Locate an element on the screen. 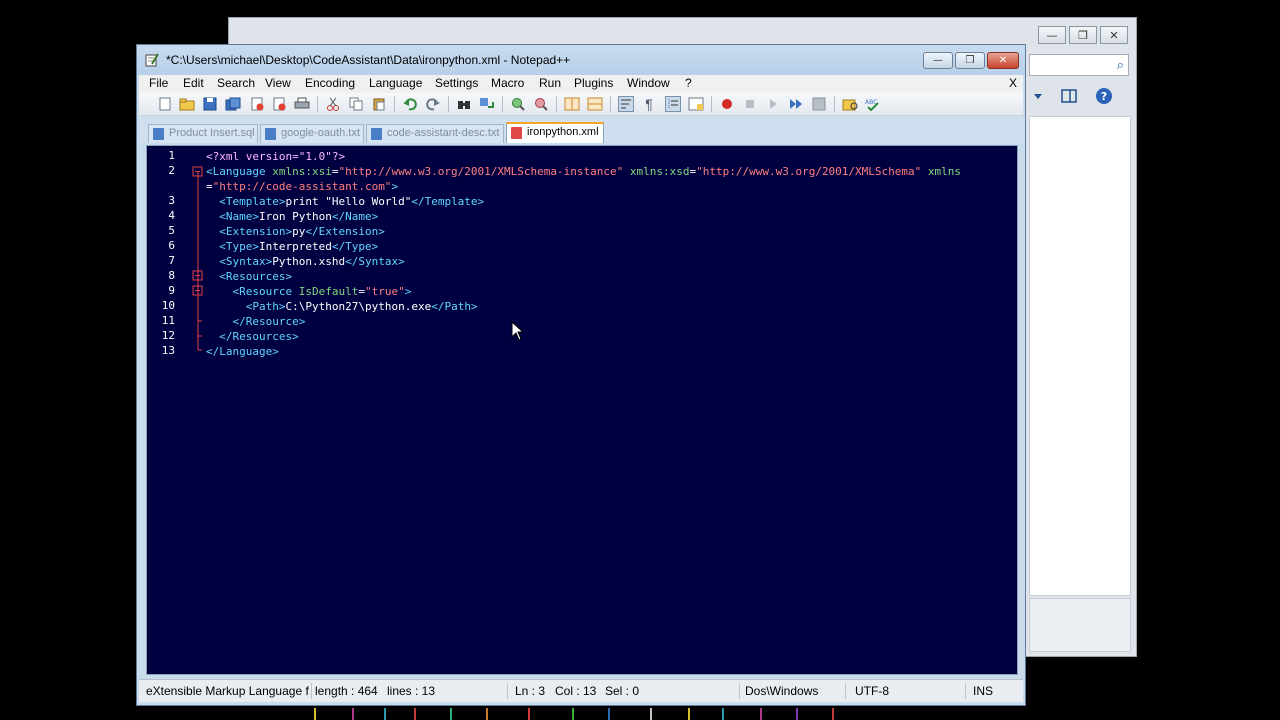 The image size is (1280, 720). code-token: = is located at coordinates (361, 291).